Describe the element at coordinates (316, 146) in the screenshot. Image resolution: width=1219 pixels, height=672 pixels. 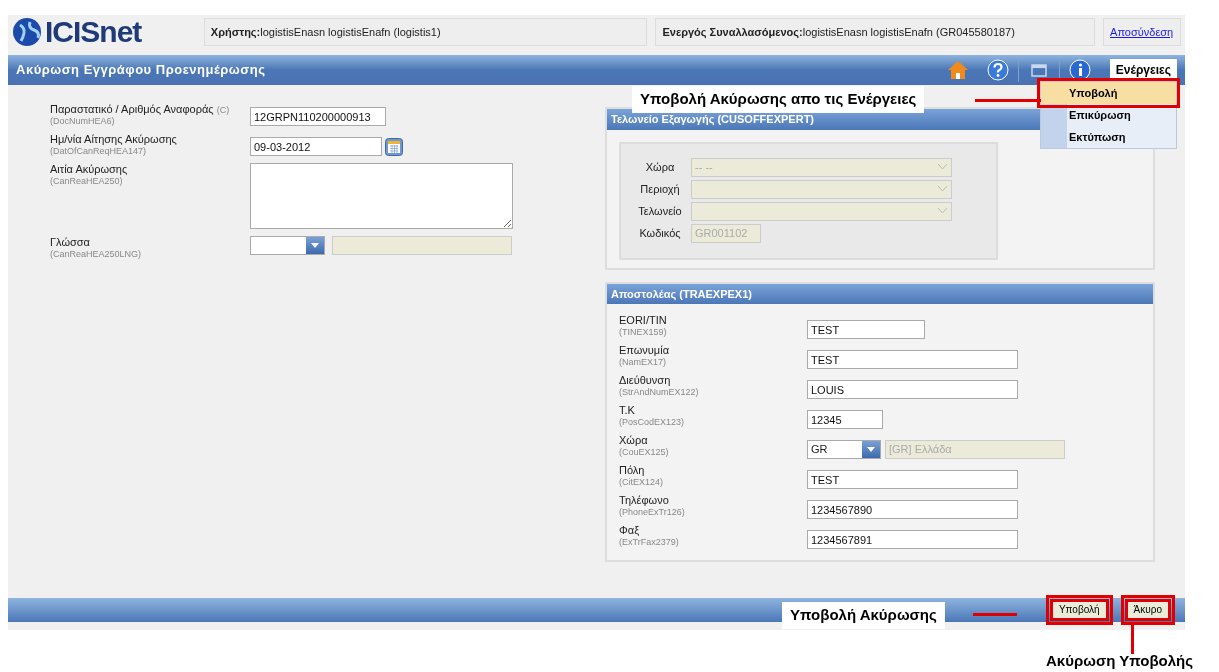
I see `date-field: 09-03-2012` at that location.